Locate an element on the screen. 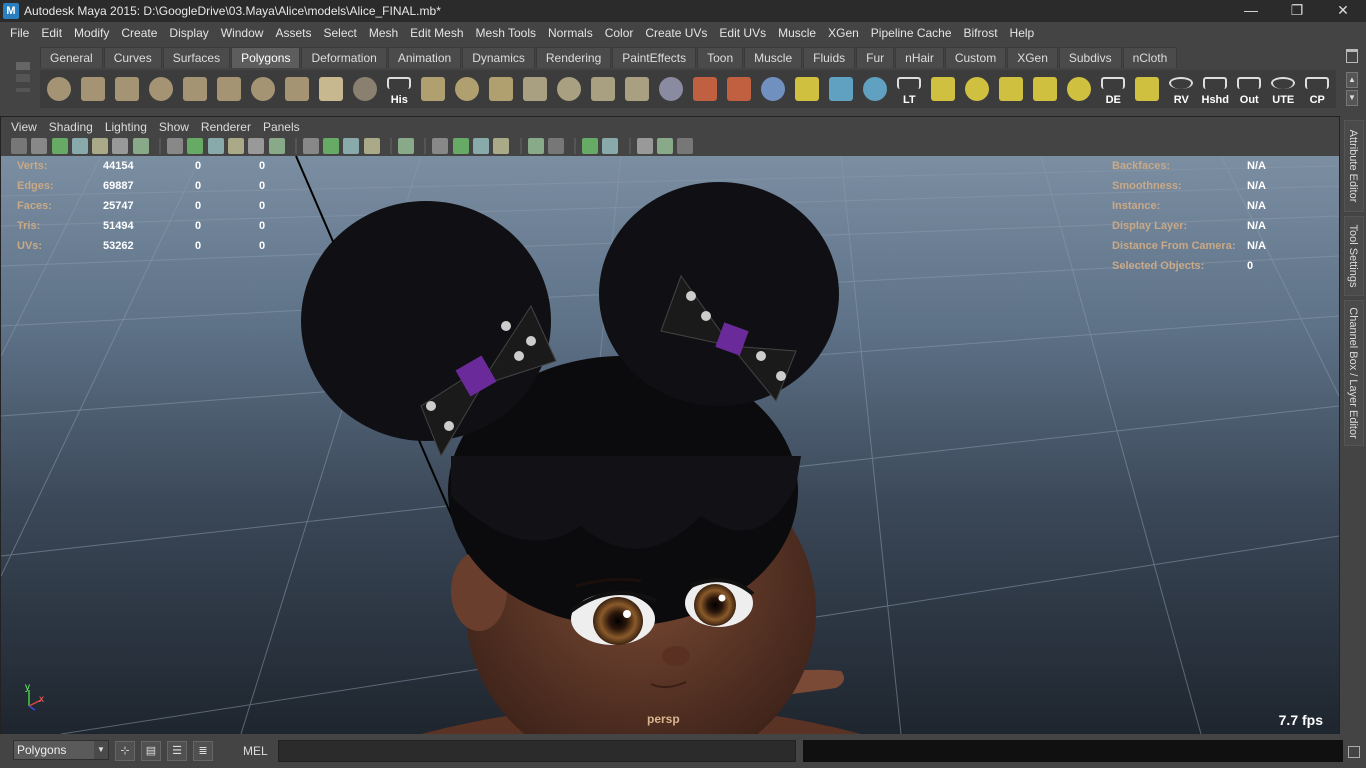  tab-fur: Fur is located at coordinates (875, 57).